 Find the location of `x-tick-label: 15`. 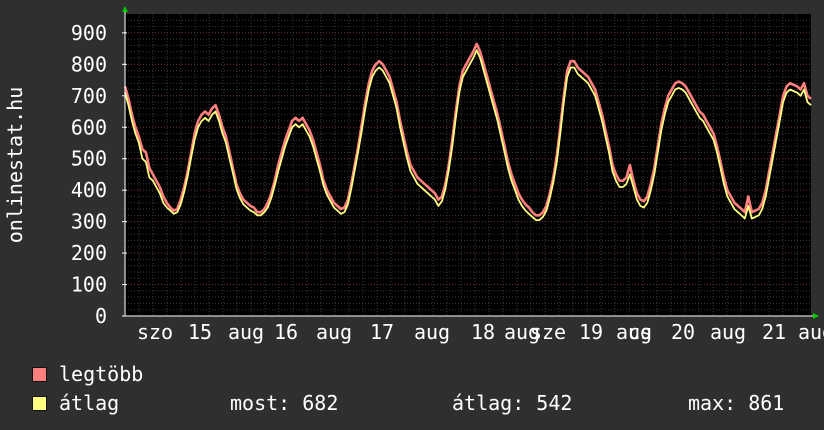

x-tick-label: 15 is located at coordinates (200, 332).